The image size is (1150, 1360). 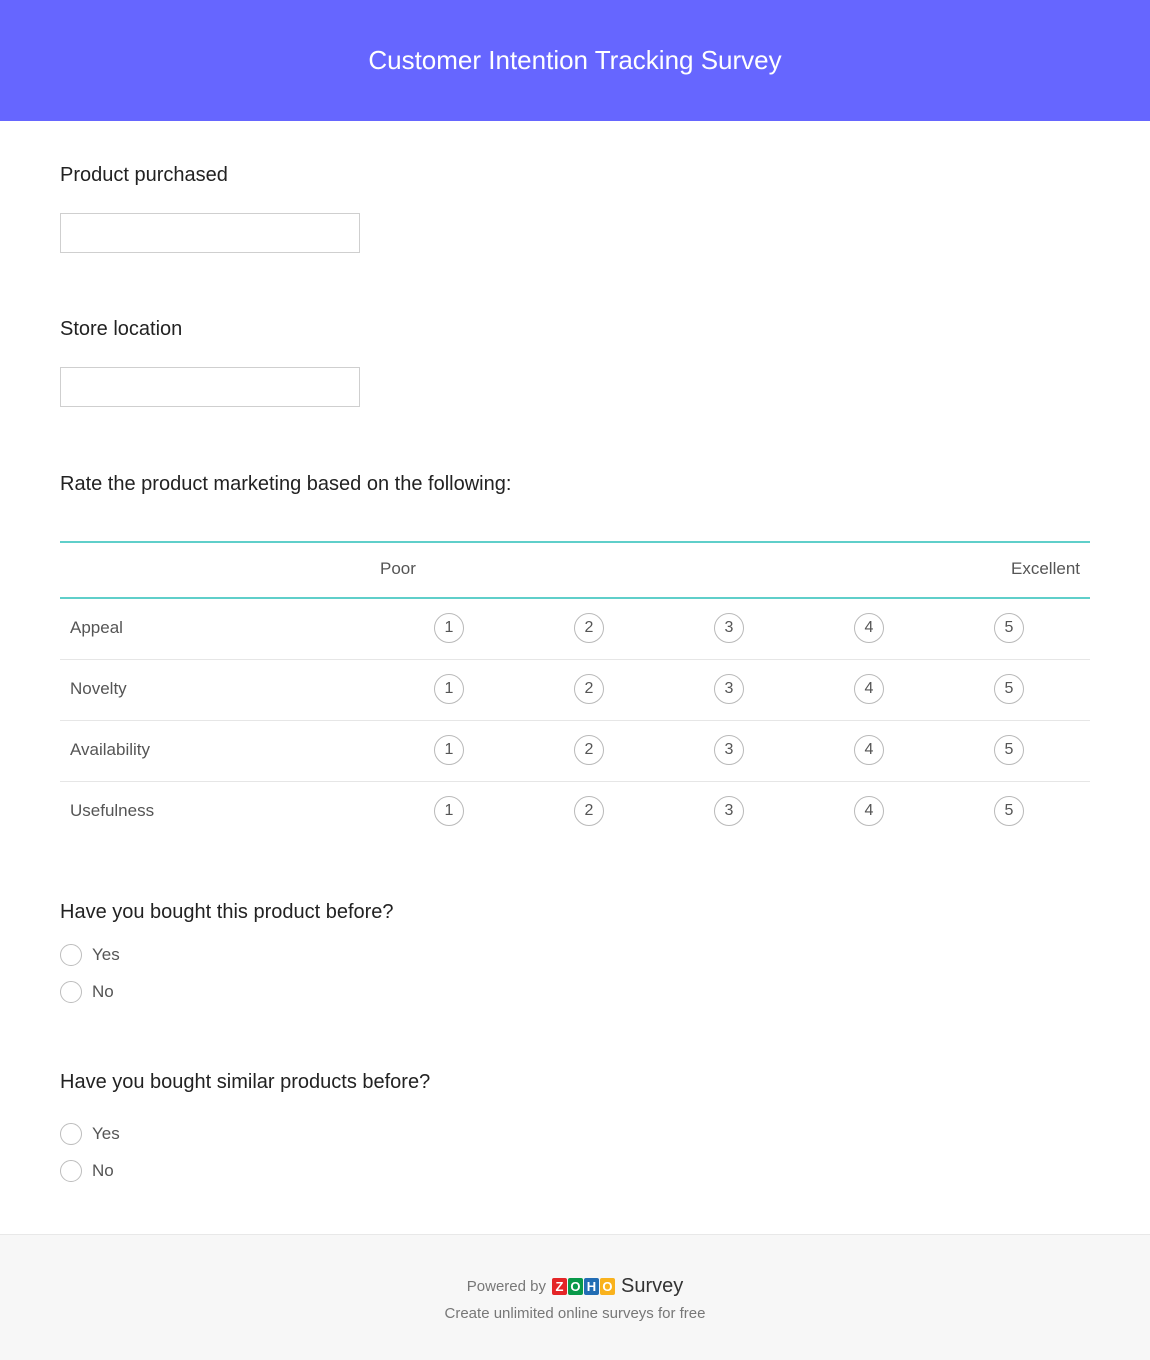 What do you see at coordinates (112, 810) in the screenshot?
I see `rating-row-label: Usefulness` at bounding box center [112, 810].